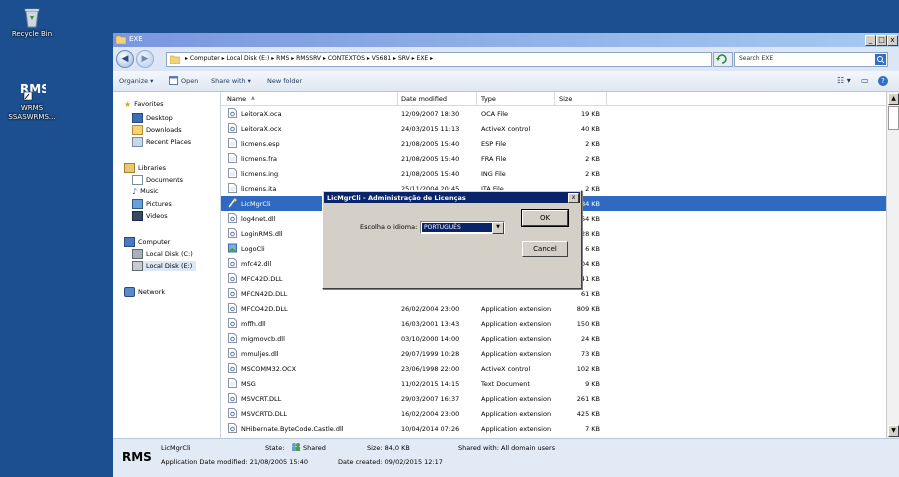  Describe the element at coordinates (545, 249) in the screenshot. I see `cancel-button: Cancel` at that location.